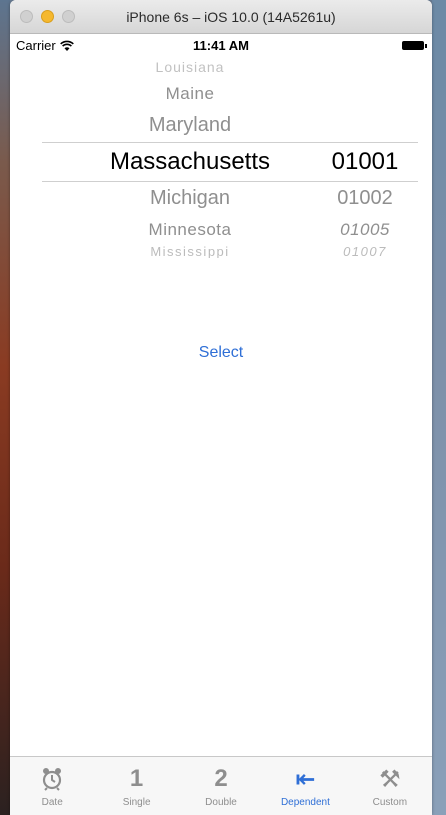 Image resolution: width=446 pixels, height=815 pixels. What do you see at coordinates (190, 198) in the screenshot?
I see `state-option: Michigan` at bounding box center [190, 198].